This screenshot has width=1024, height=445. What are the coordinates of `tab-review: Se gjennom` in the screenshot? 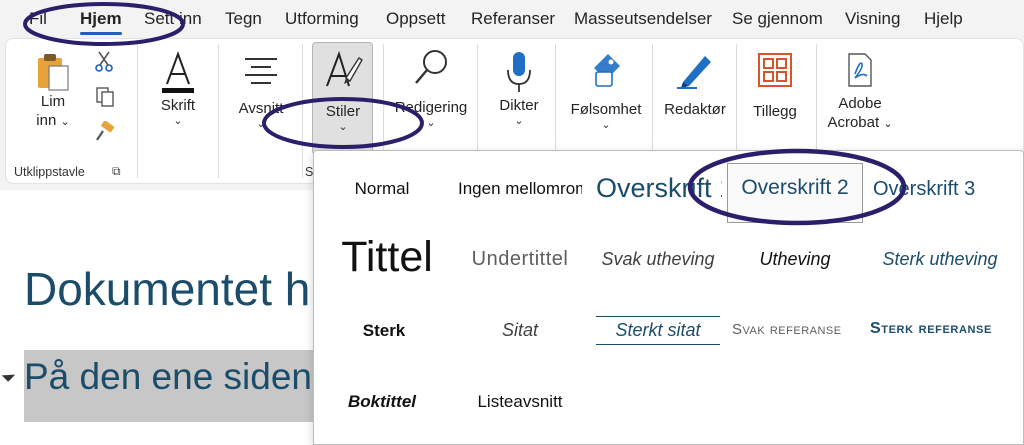 It's located at (777, 19).